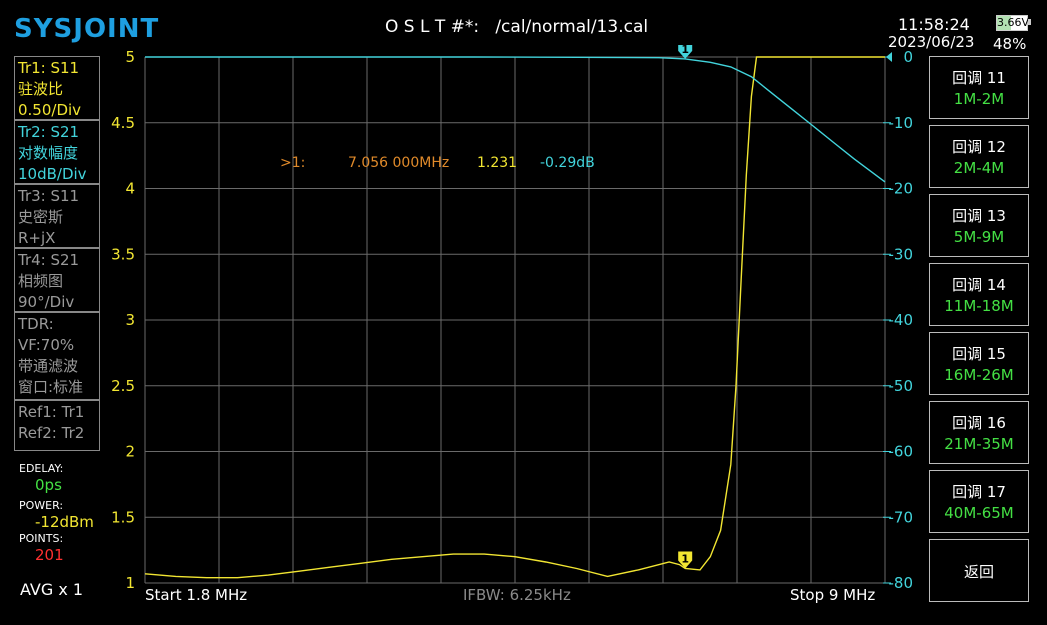 The height and width of the screenshot is (625, 1047). Describe the element at coordinates (51, 387) in the screenshot. I see `tdr-window: 窗口:标准` at that location.